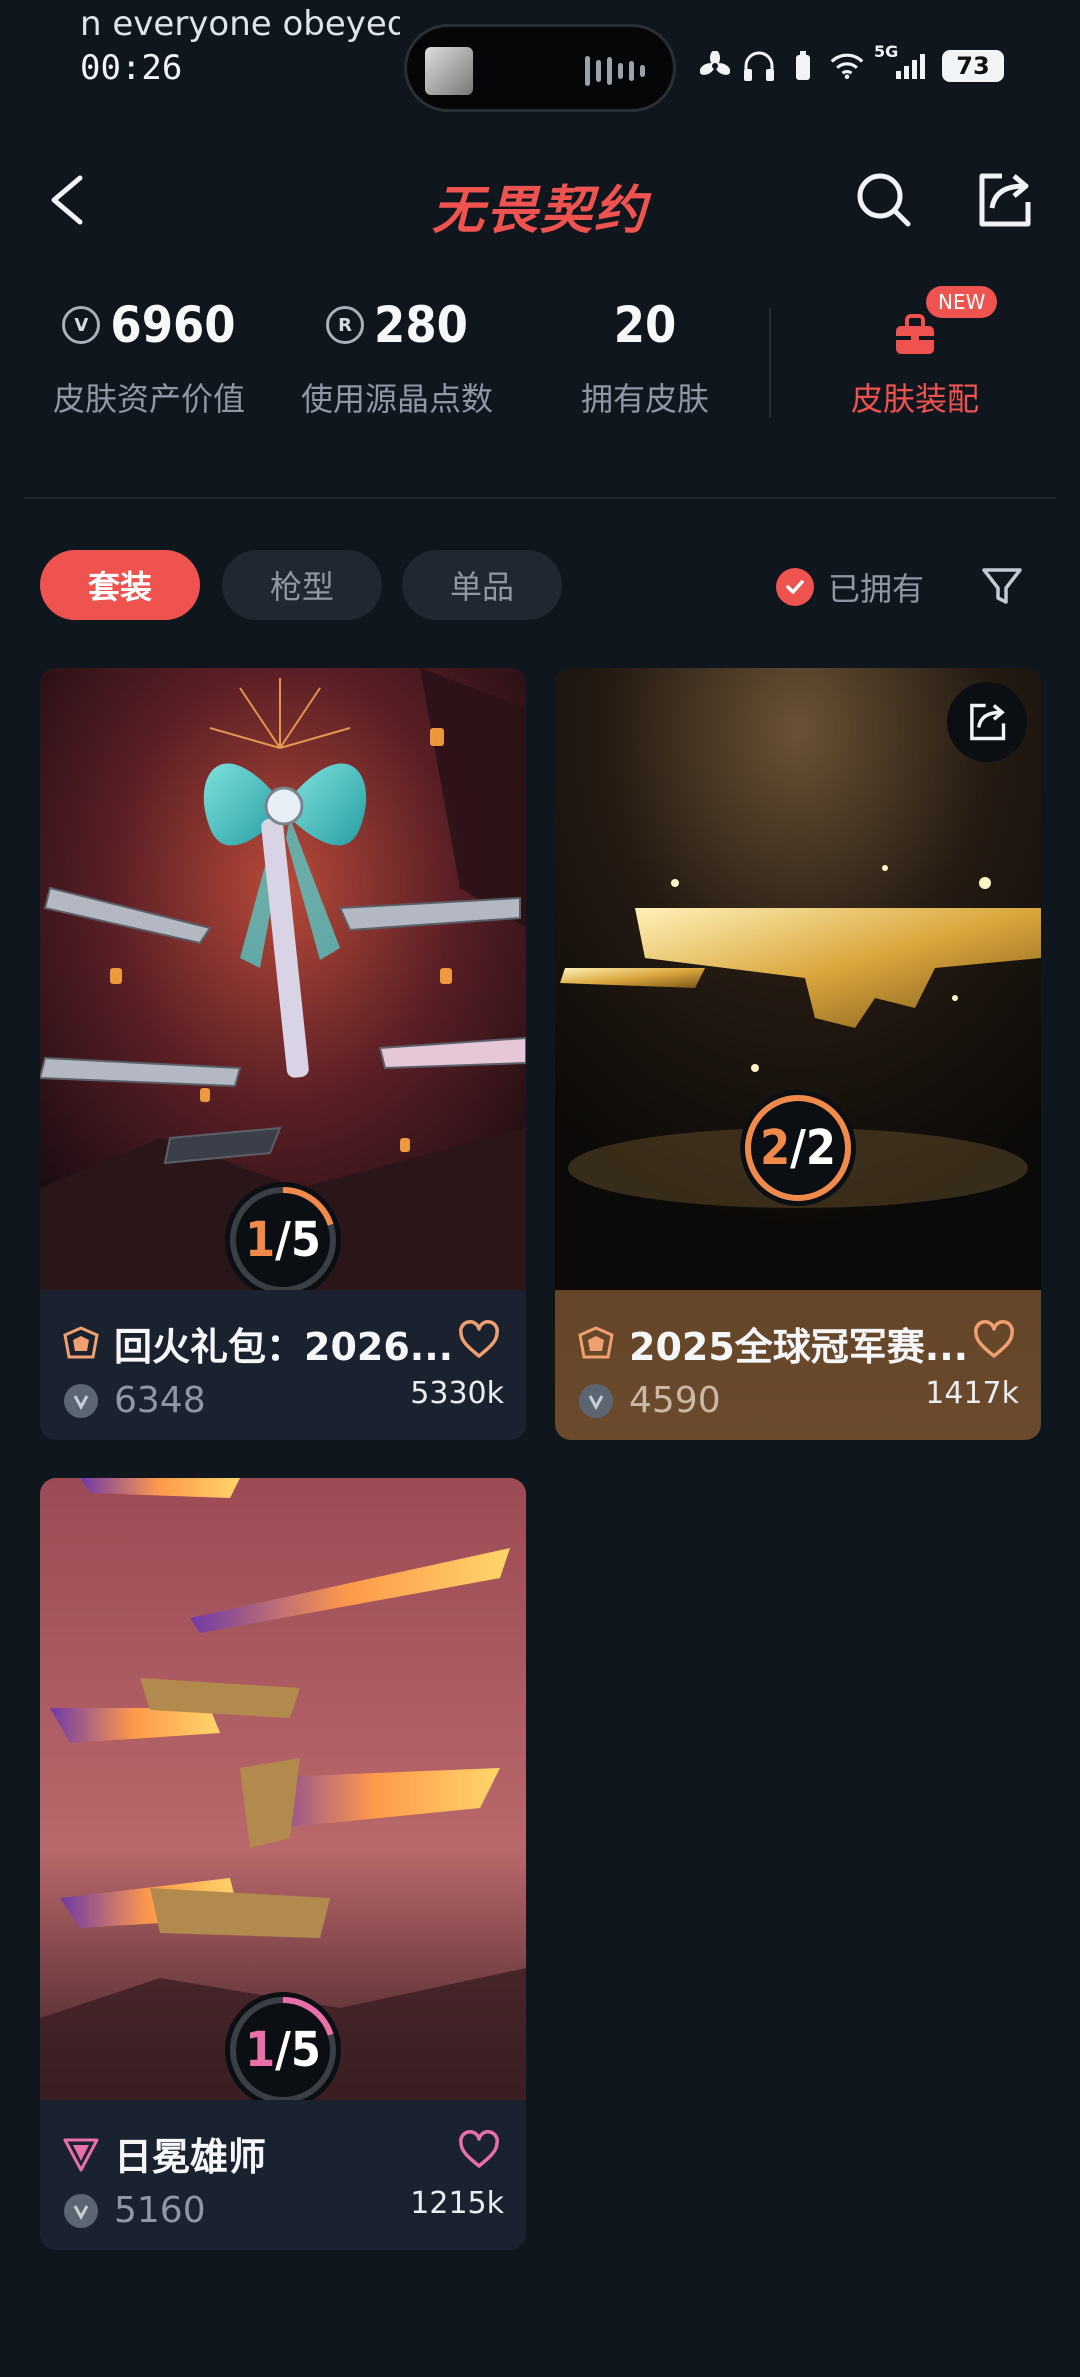 This screenshot has height=2377, width=1080. I want to click on new-badge: NEW, so click(962, 302).